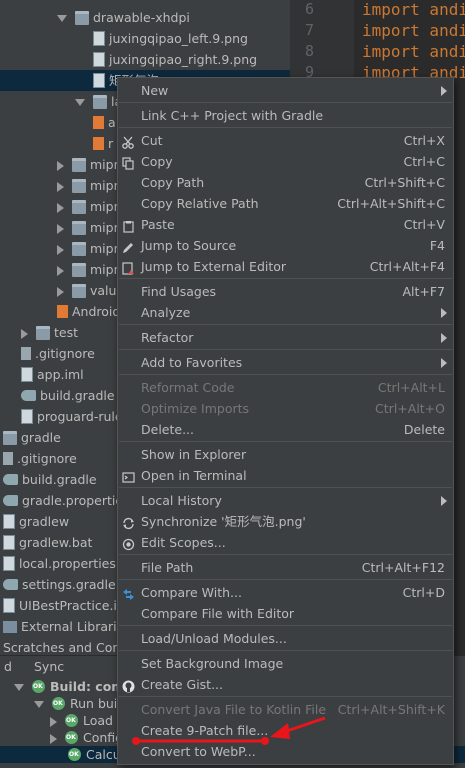  Describe the element at coordinates (195, 408) in the screenshot. I see `menu-item-label: Optimize Imports` at that location.